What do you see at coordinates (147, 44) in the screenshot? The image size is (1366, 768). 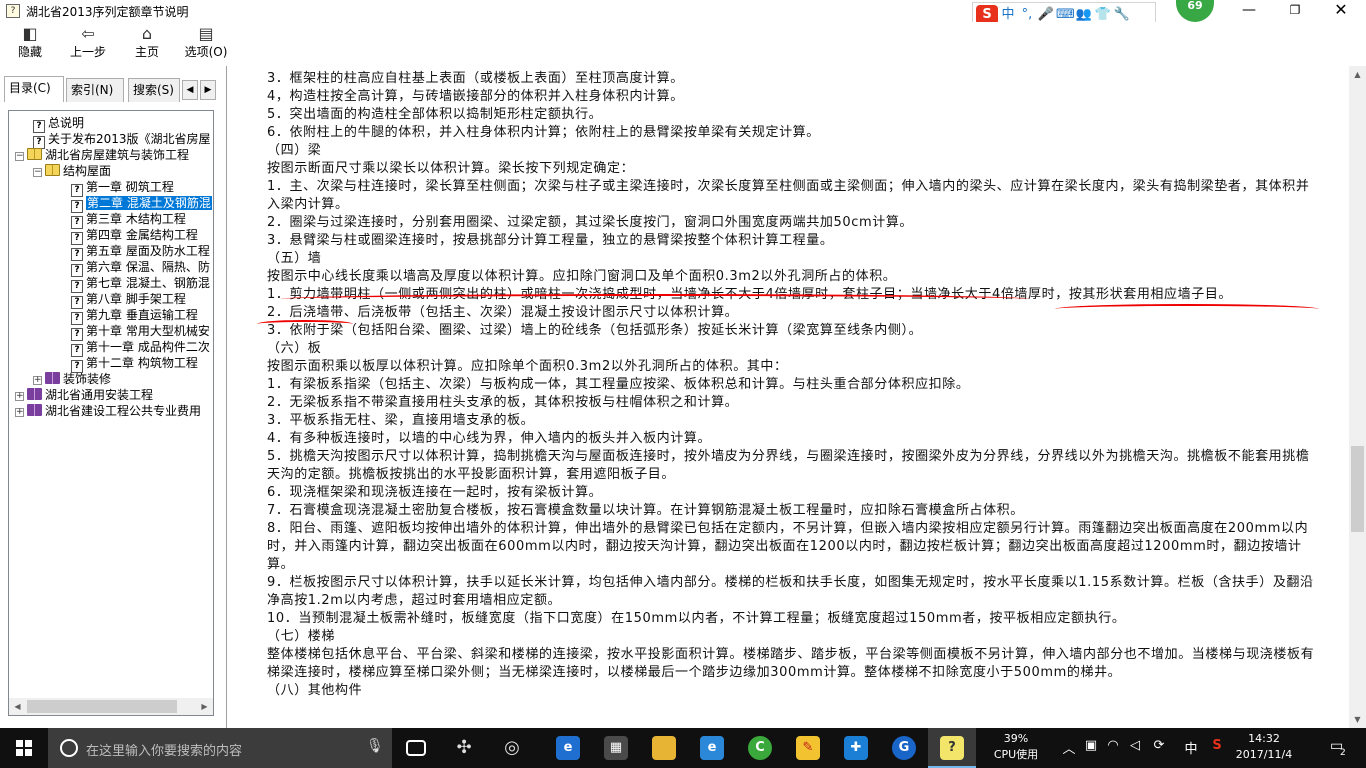 I see `home-button: ⌂ 主页` at bounding box center [147, 44].